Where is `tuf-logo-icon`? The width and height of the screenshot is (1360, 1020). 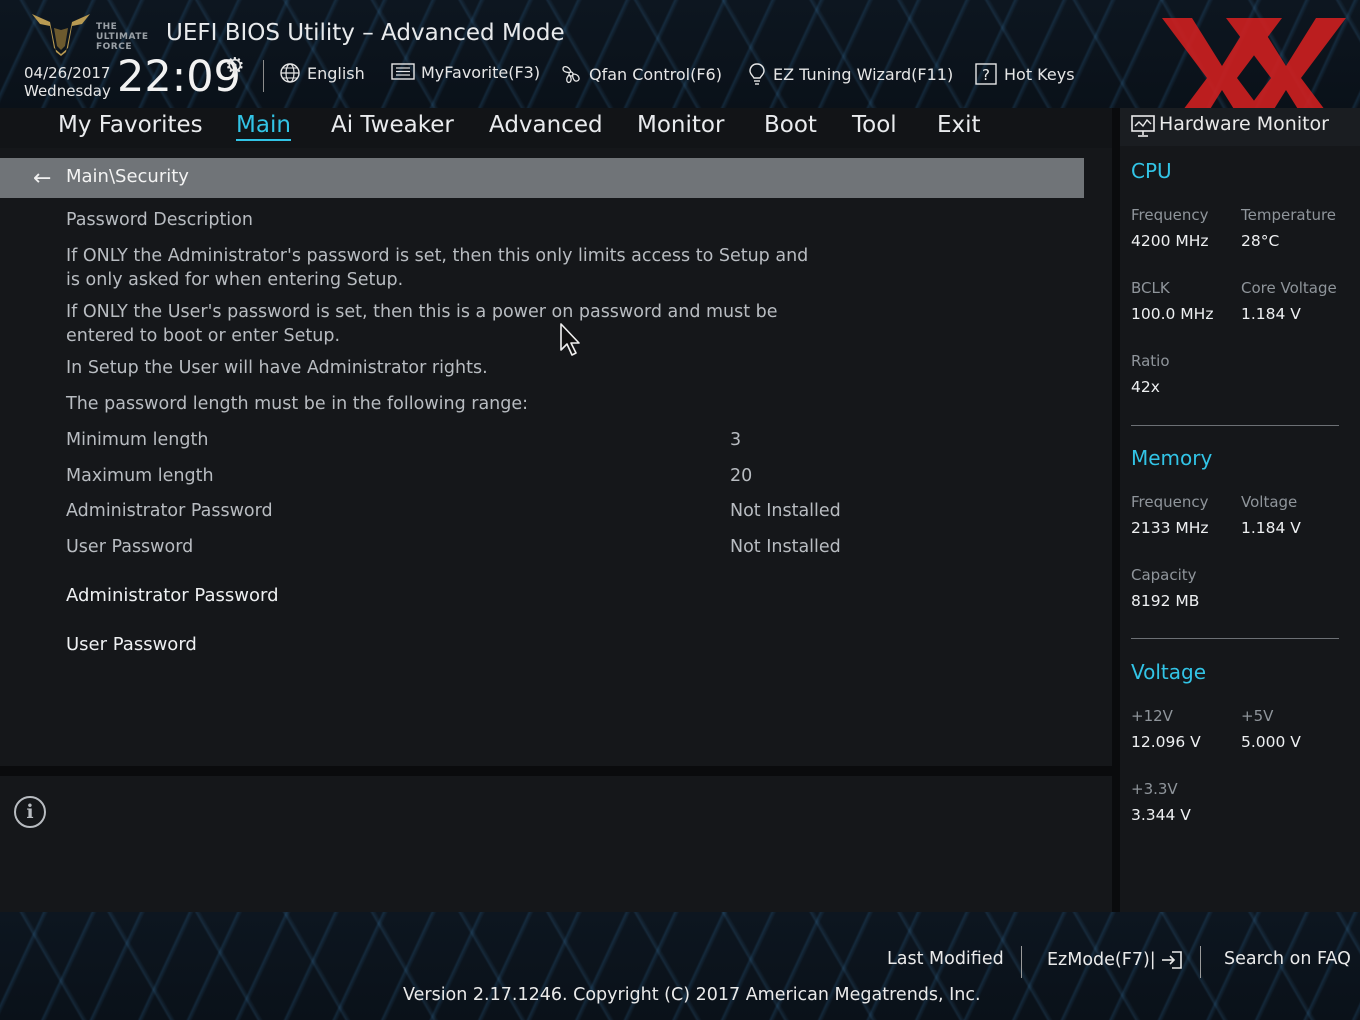 tuf-logo-icon is located at coordinates (61, 35).